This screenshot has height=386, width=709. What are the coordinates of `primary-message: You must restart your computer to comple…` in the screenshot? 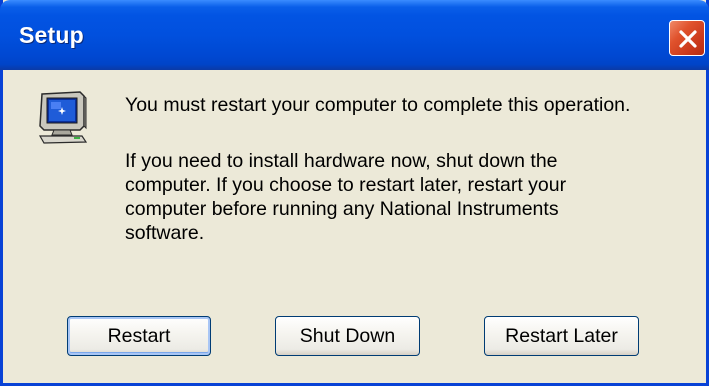 It's located at (378, 105).